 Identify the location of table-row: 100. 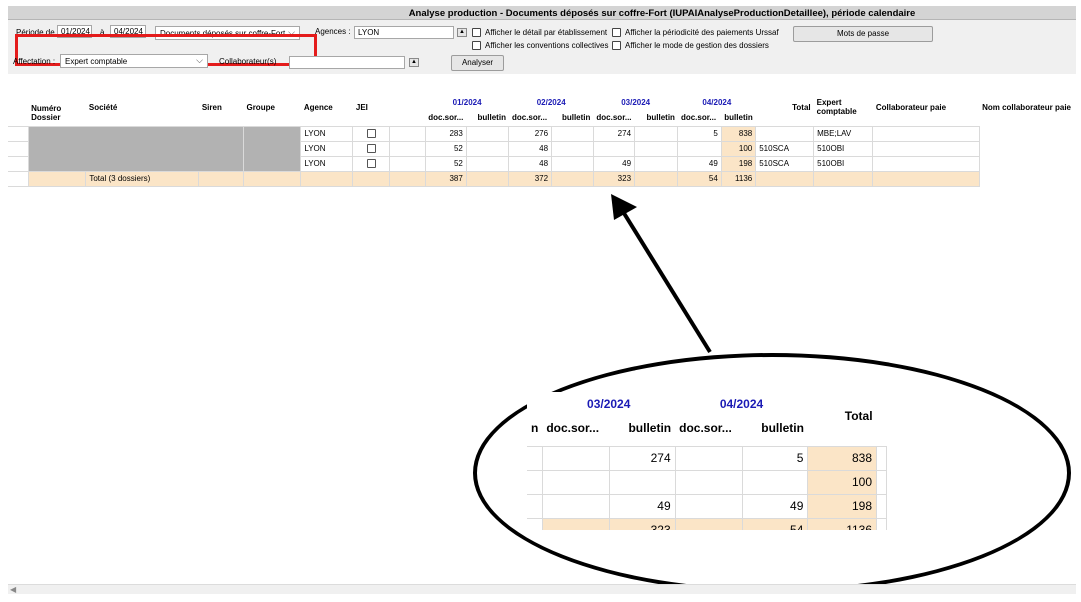
(707, 482).